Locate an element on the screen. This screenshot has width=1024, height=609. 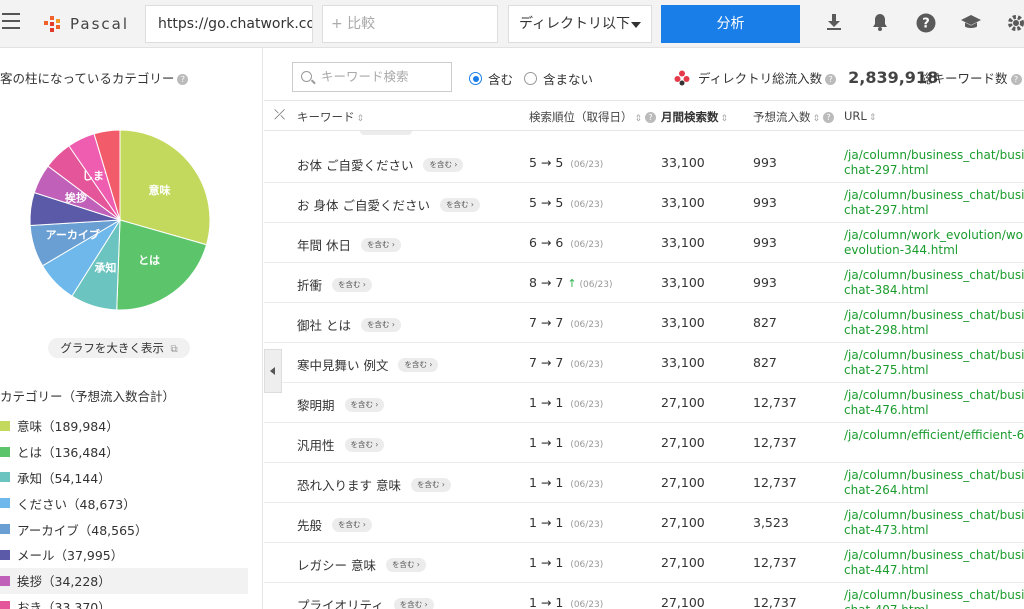
collapse-sidebar-toggle is located at coordinates (273, 371).